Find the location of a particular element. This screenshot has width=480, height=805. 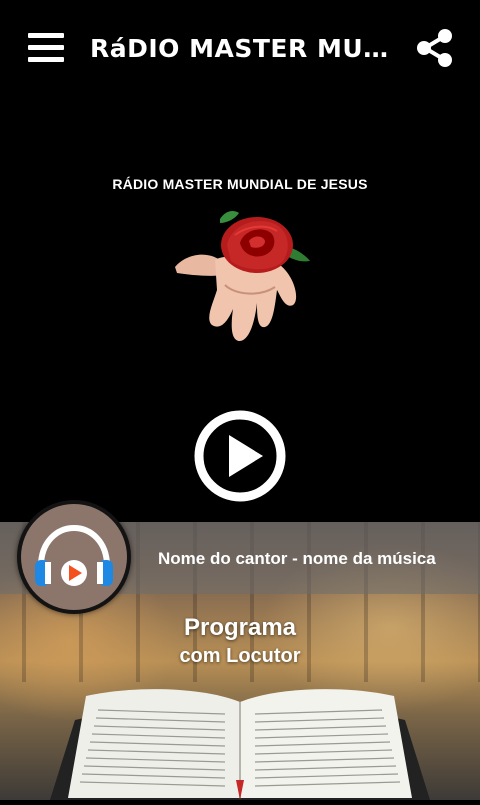

headphones-play-icon is located at coordinates (74, 555).